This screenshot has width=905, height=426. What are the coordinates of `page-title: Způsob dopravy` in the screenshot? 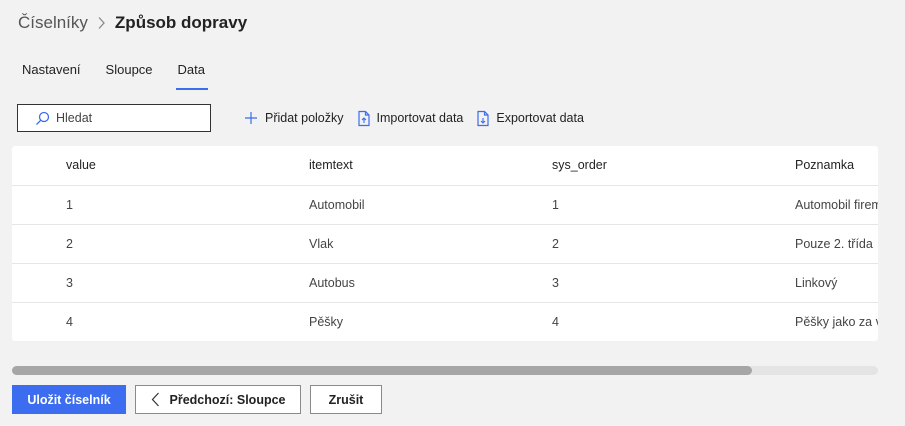 It's located at (181, 22).